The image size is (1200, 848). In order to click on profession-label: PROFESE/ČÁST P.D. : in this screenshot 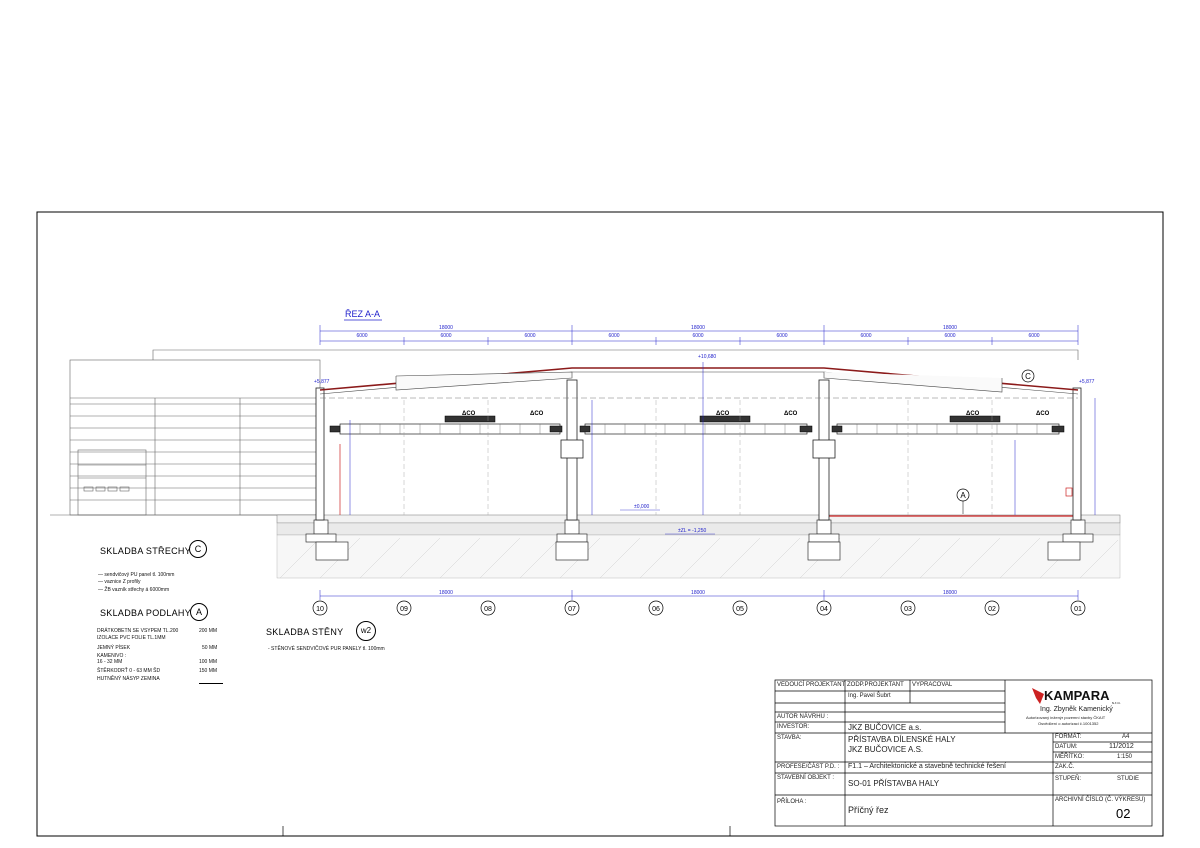, I will do `click(808, 767)`.